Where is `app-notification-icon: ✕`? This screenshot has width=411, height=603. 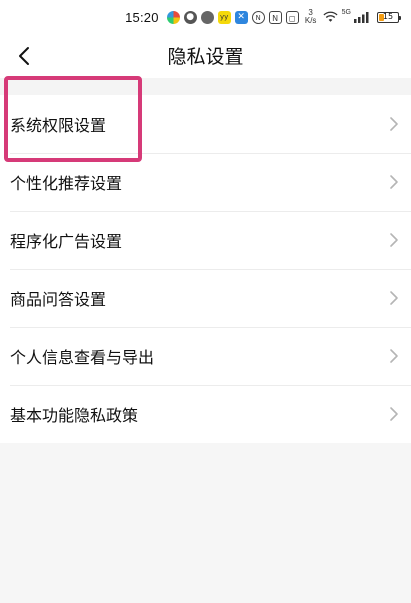 app-notification-icon: ✕ is located at coordinates (241, 17).